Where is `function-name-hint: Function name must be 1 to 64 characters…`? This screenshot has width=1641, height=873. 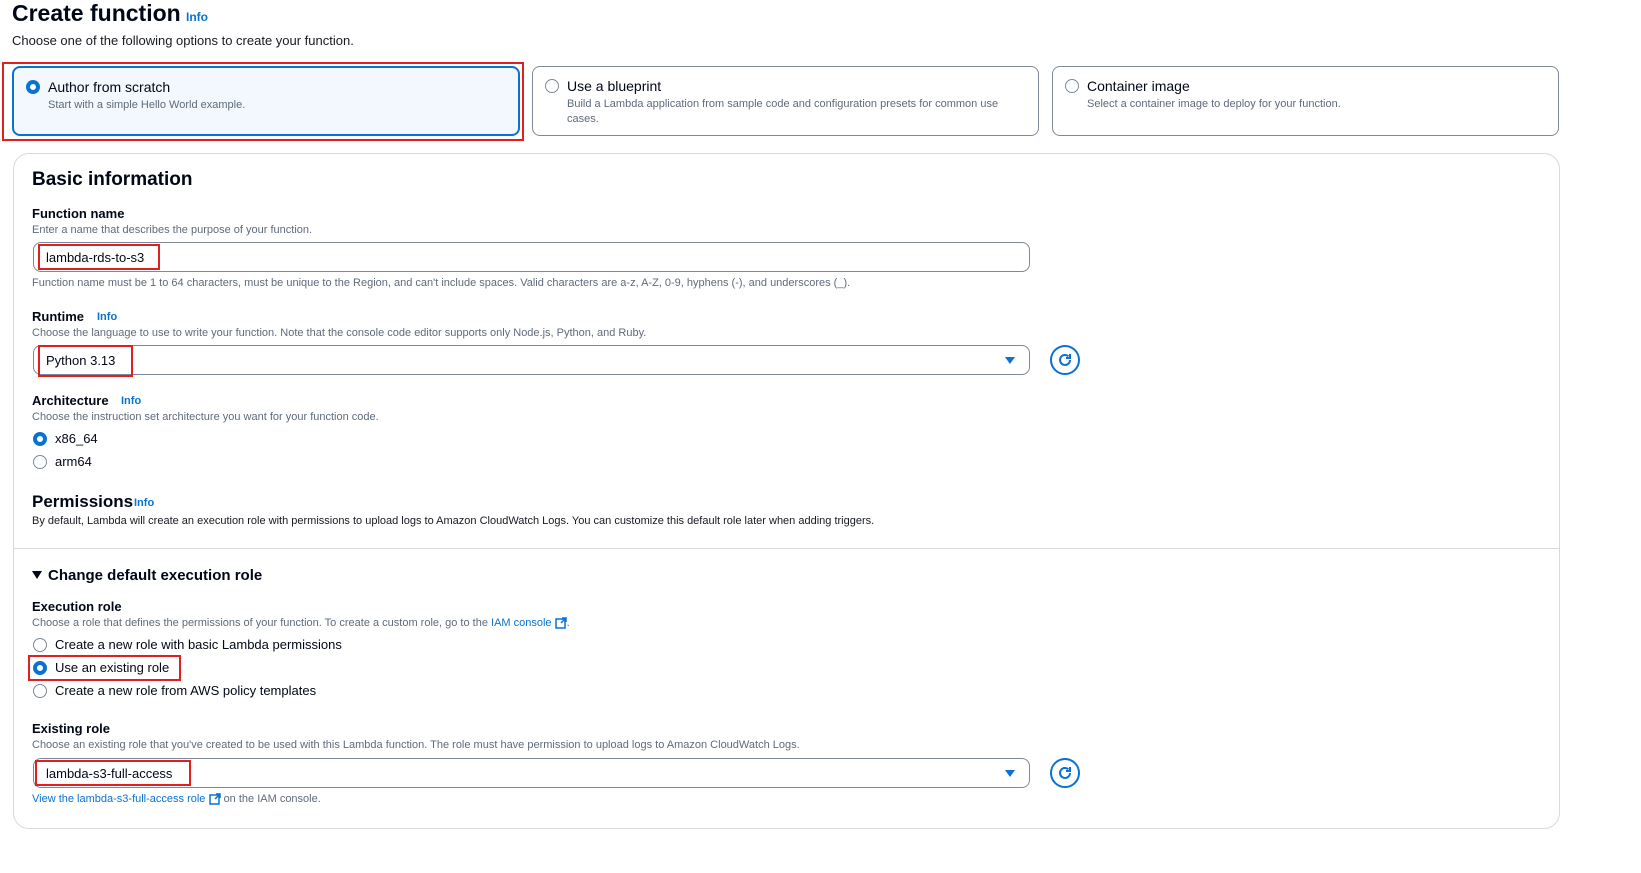
function-name-hint: Function name must be 1 to 64 characters… is located at coordinates (441, 283).